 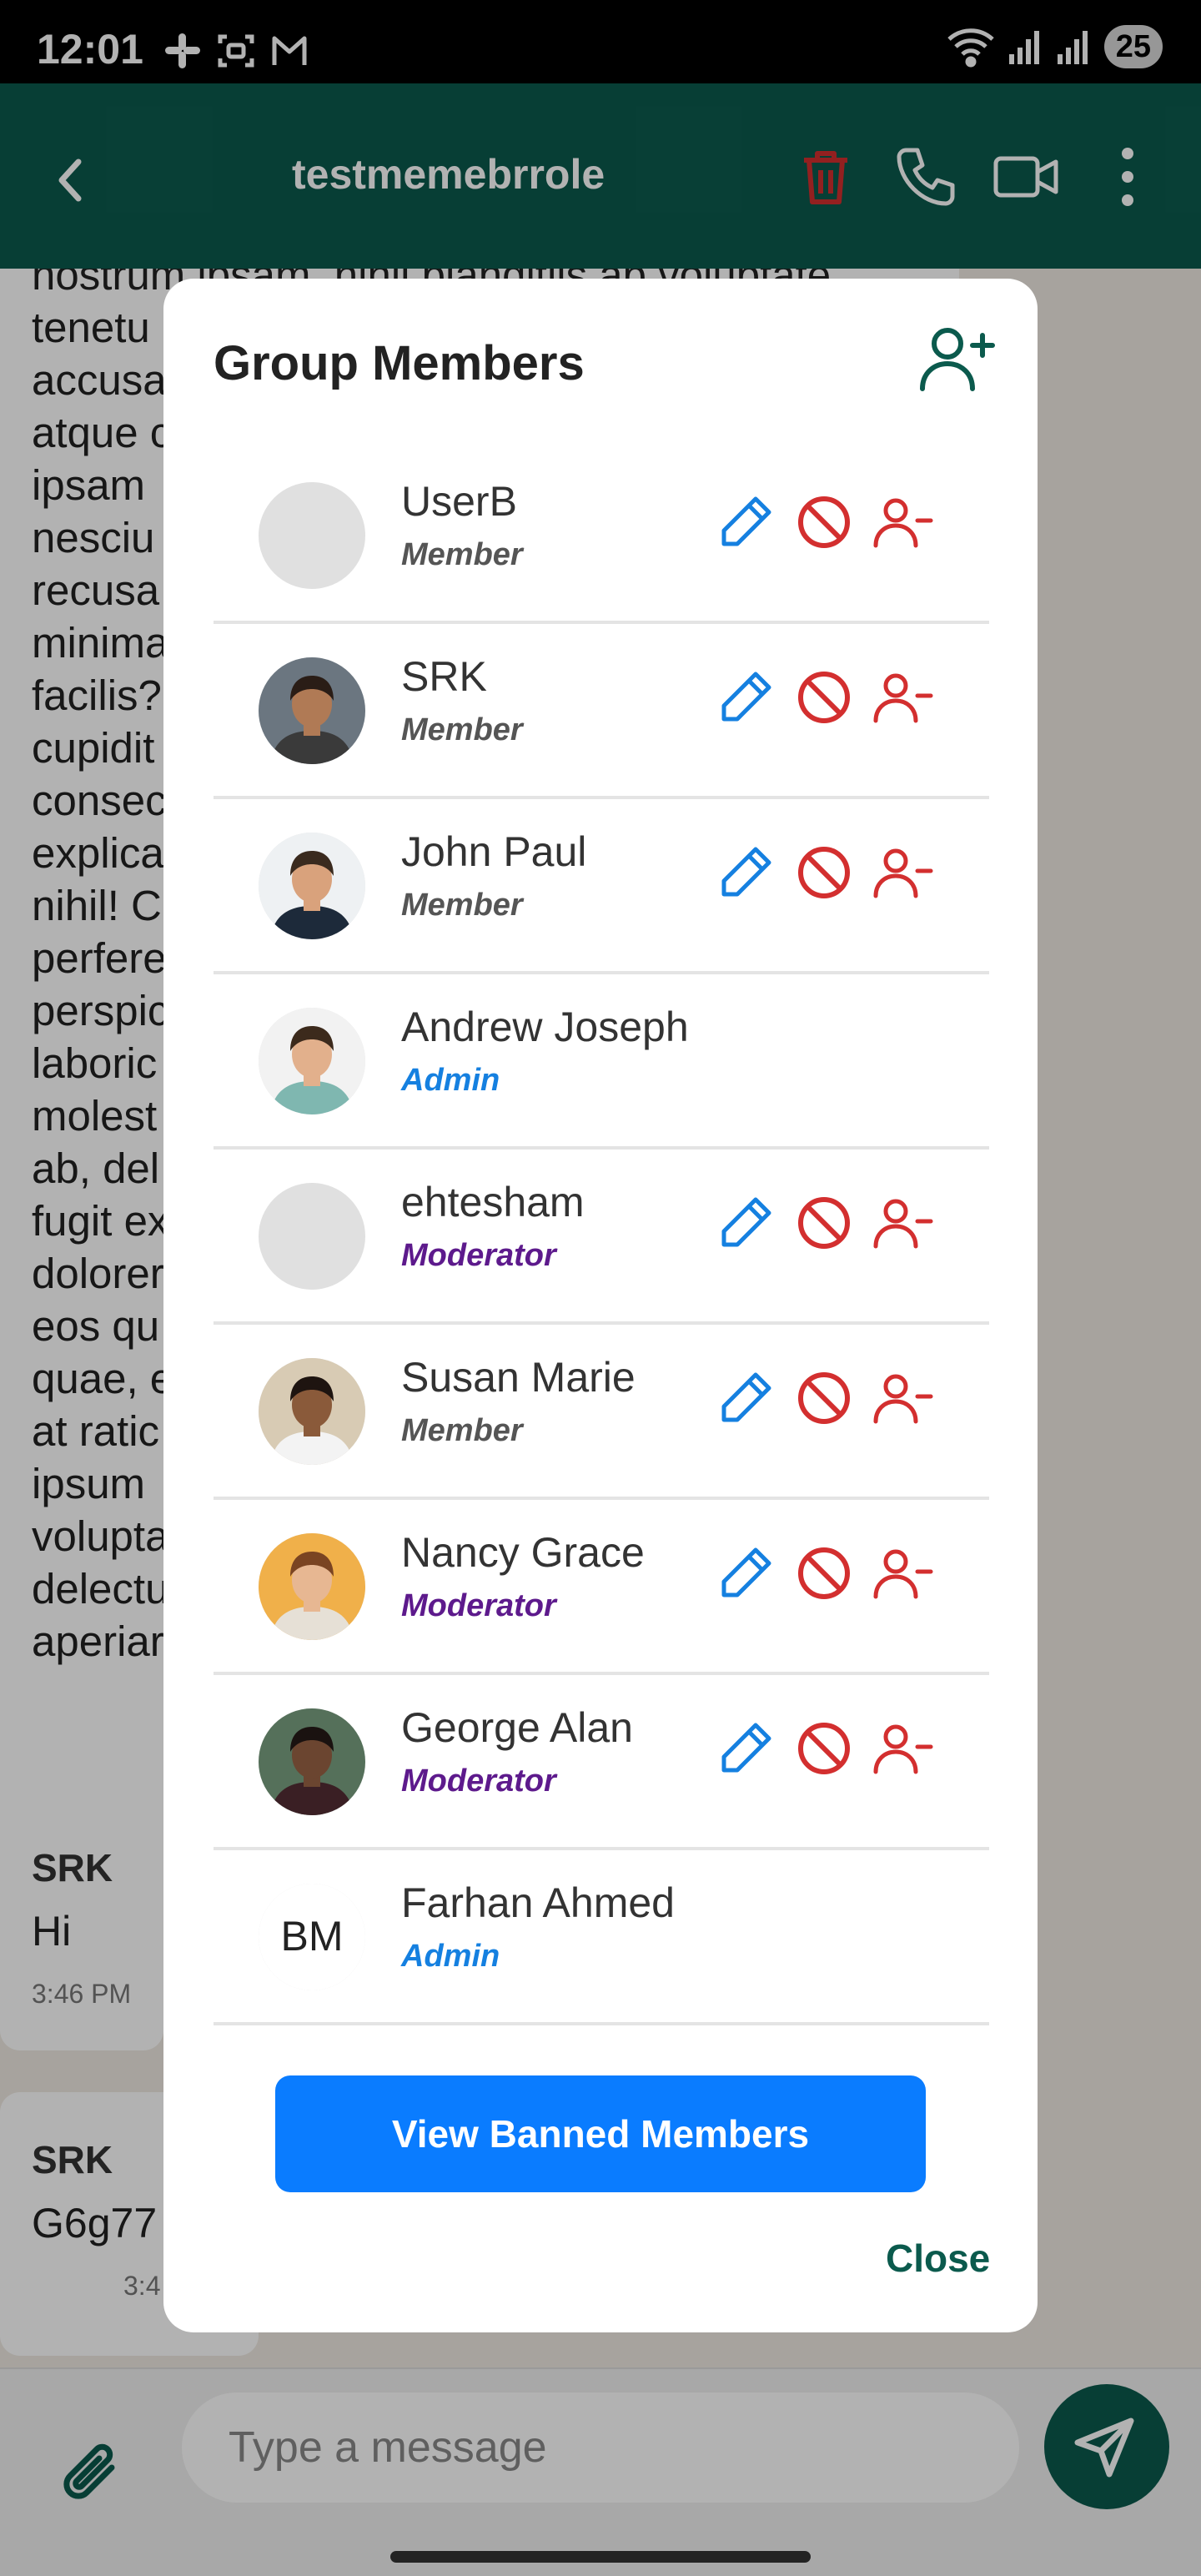 I want to click on view-banned-members-button: View Banned Members, so click(x=601, y=2133).